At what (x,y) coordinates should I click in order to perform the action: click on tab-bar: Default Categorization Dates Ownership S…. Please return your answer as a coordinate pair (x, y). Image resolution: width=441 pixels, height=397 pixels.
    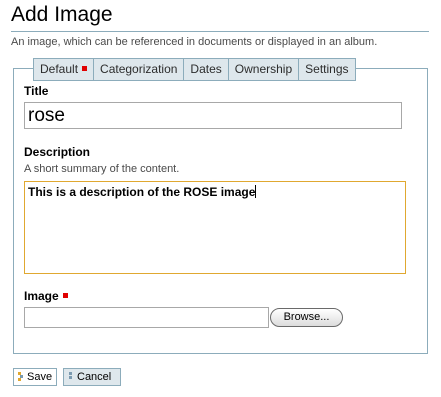
    Looking at the image, I should click on (194, 69).